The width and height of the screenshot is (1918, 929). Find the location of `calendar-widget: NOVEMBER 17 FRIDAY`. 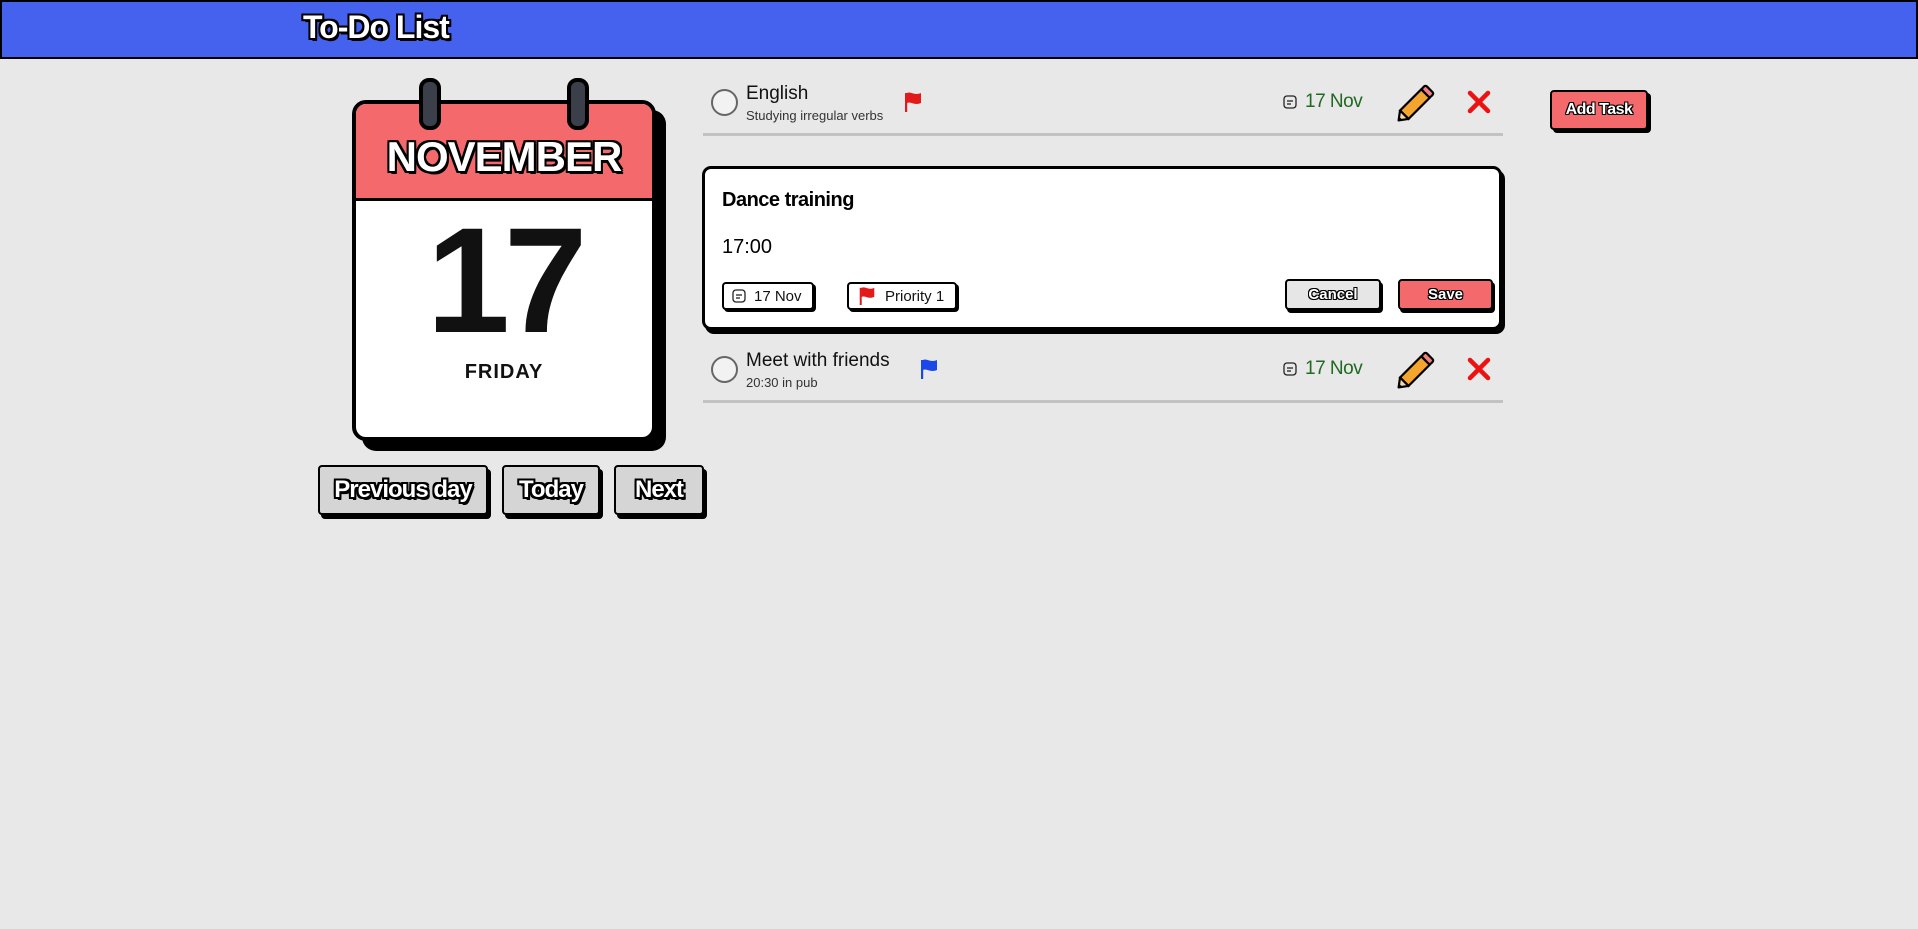

calendar-widget: NOVEMBER 17 FRIDAY is located at coordinates (504, 259).